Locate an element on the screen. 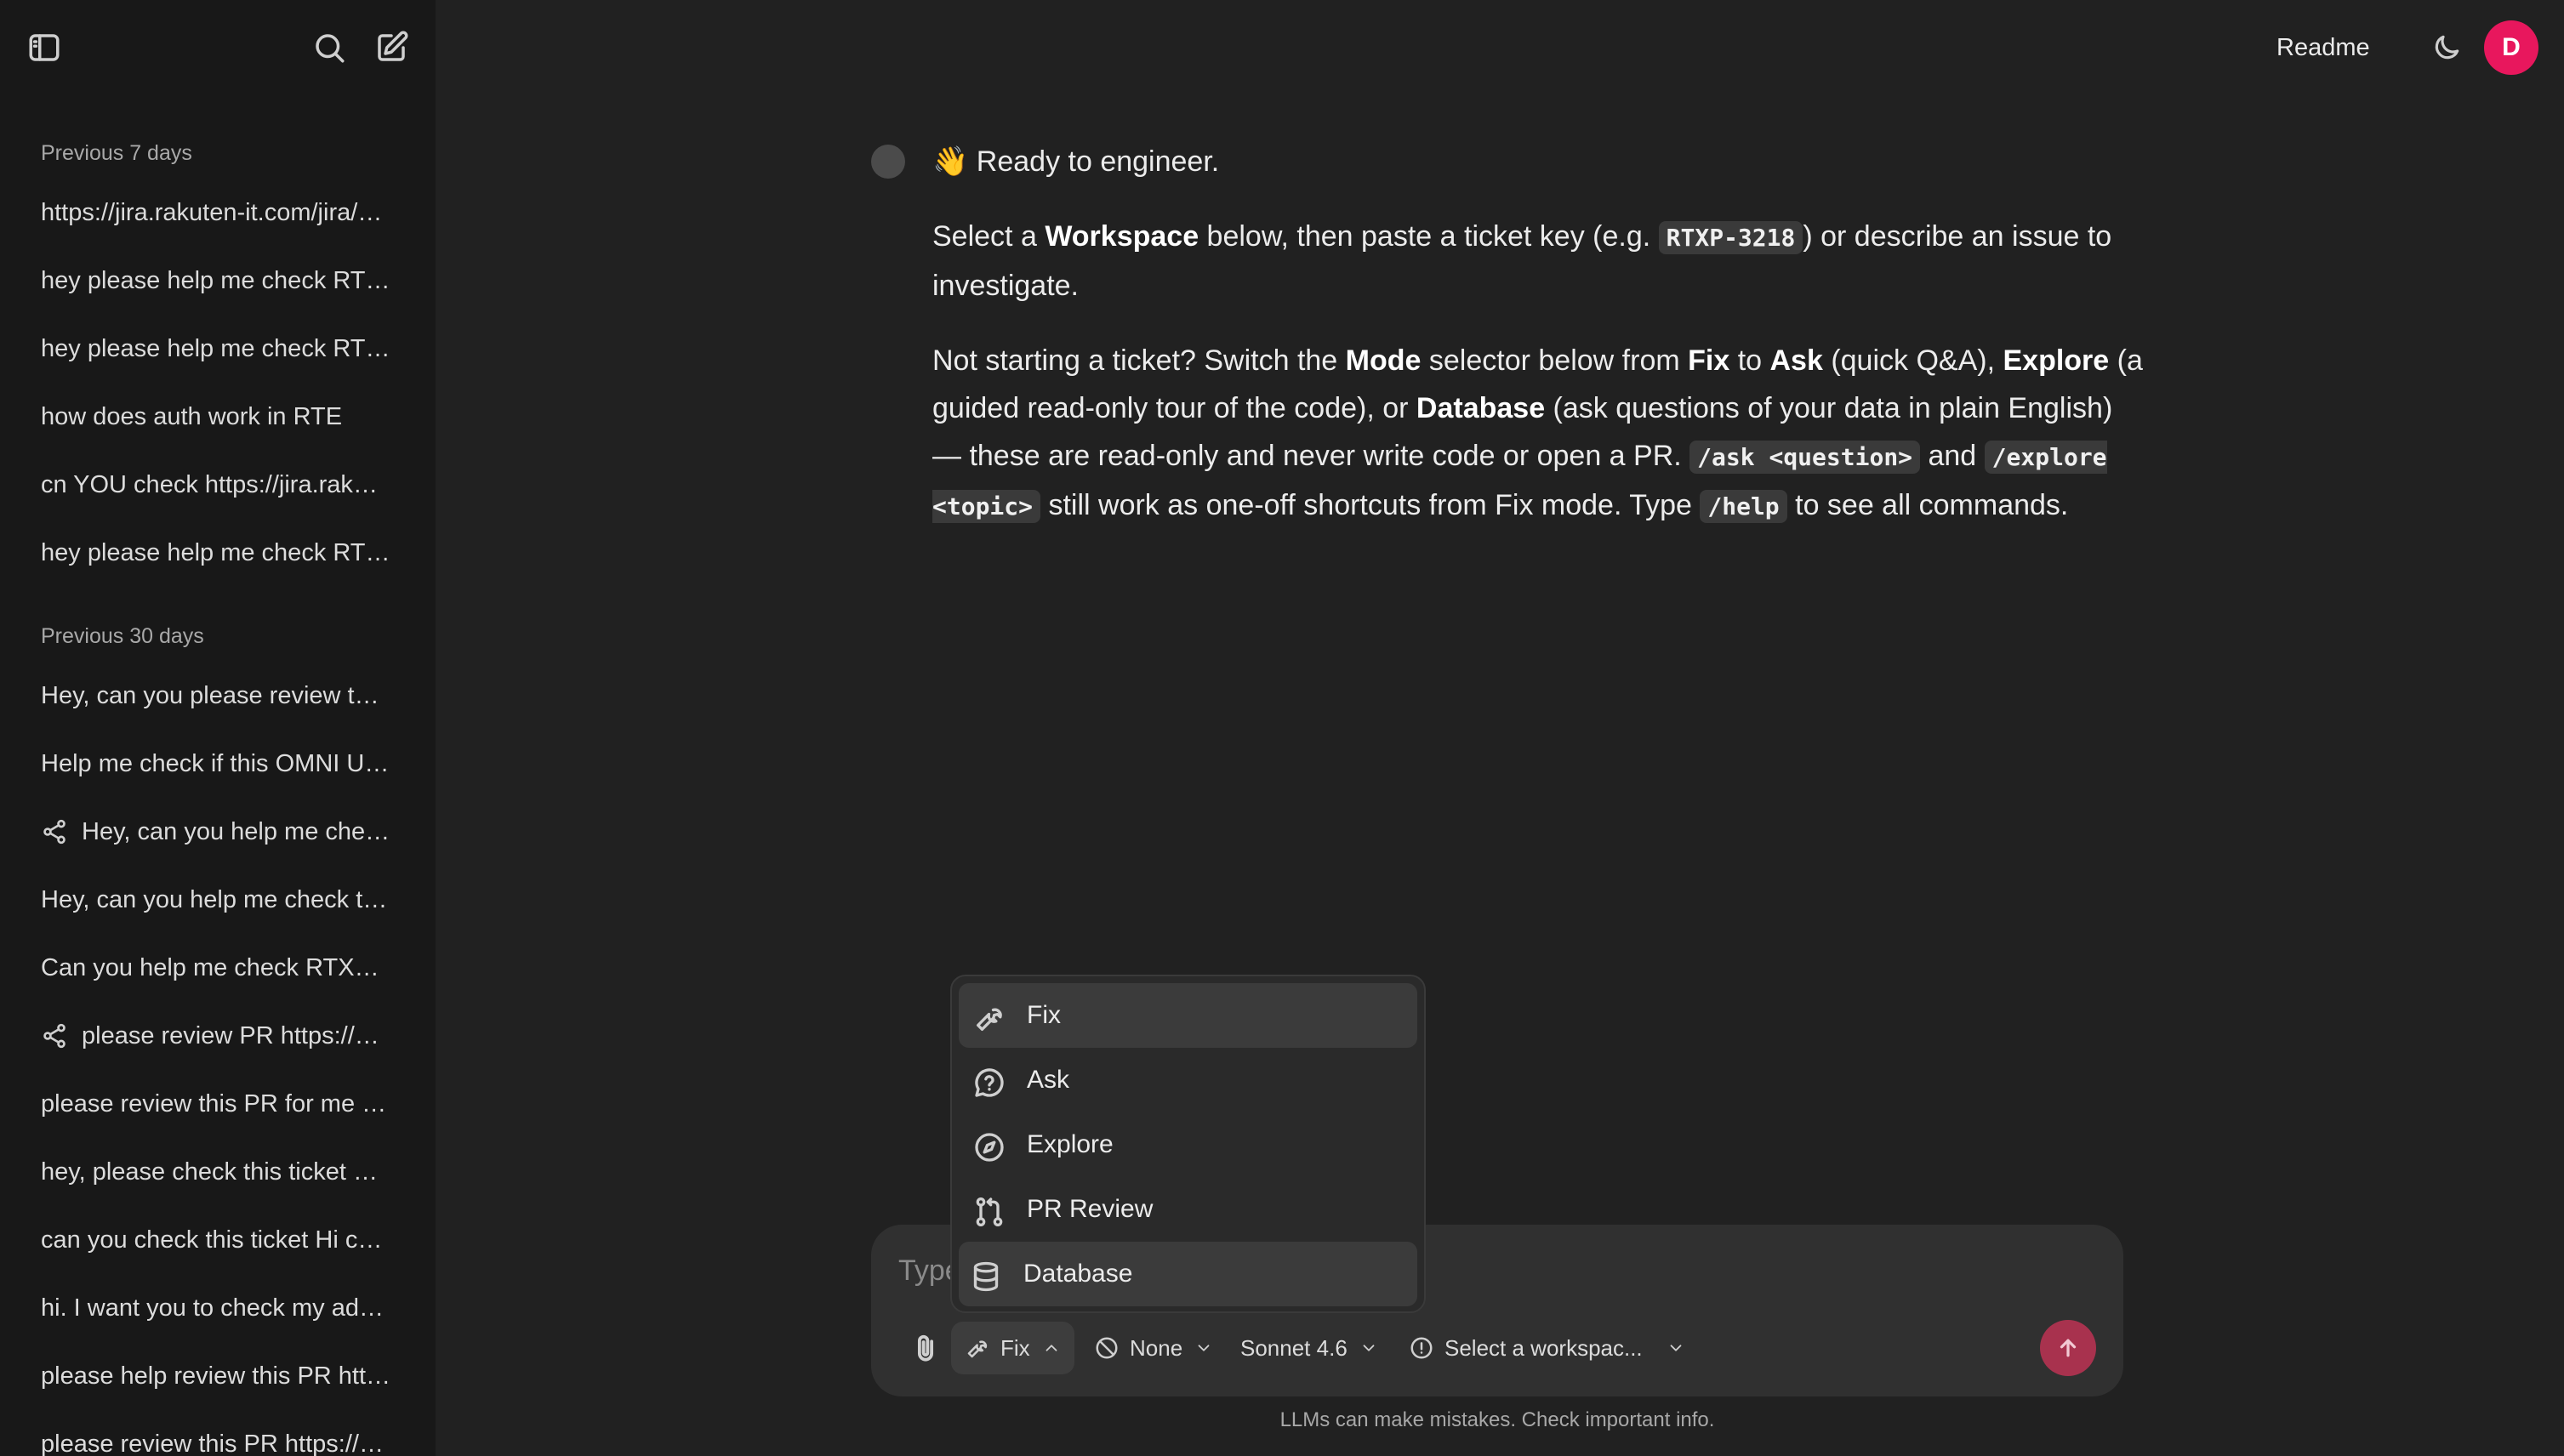  paperclip-icon is located at coordinates (926, 1348).